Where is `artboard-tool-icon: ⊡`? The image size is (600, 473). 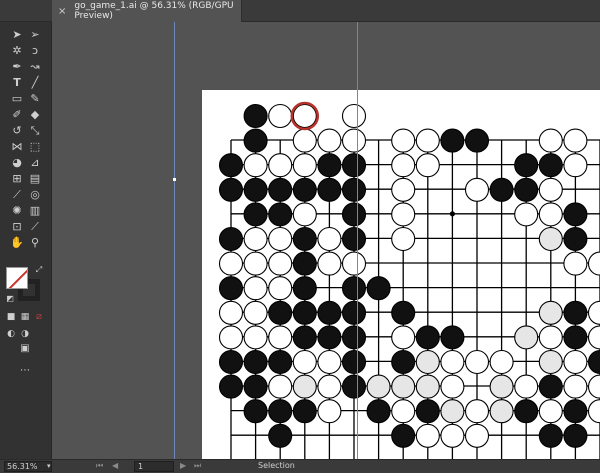 artboard-tool-icon: ⊡ is located at coordinates (17, 227).